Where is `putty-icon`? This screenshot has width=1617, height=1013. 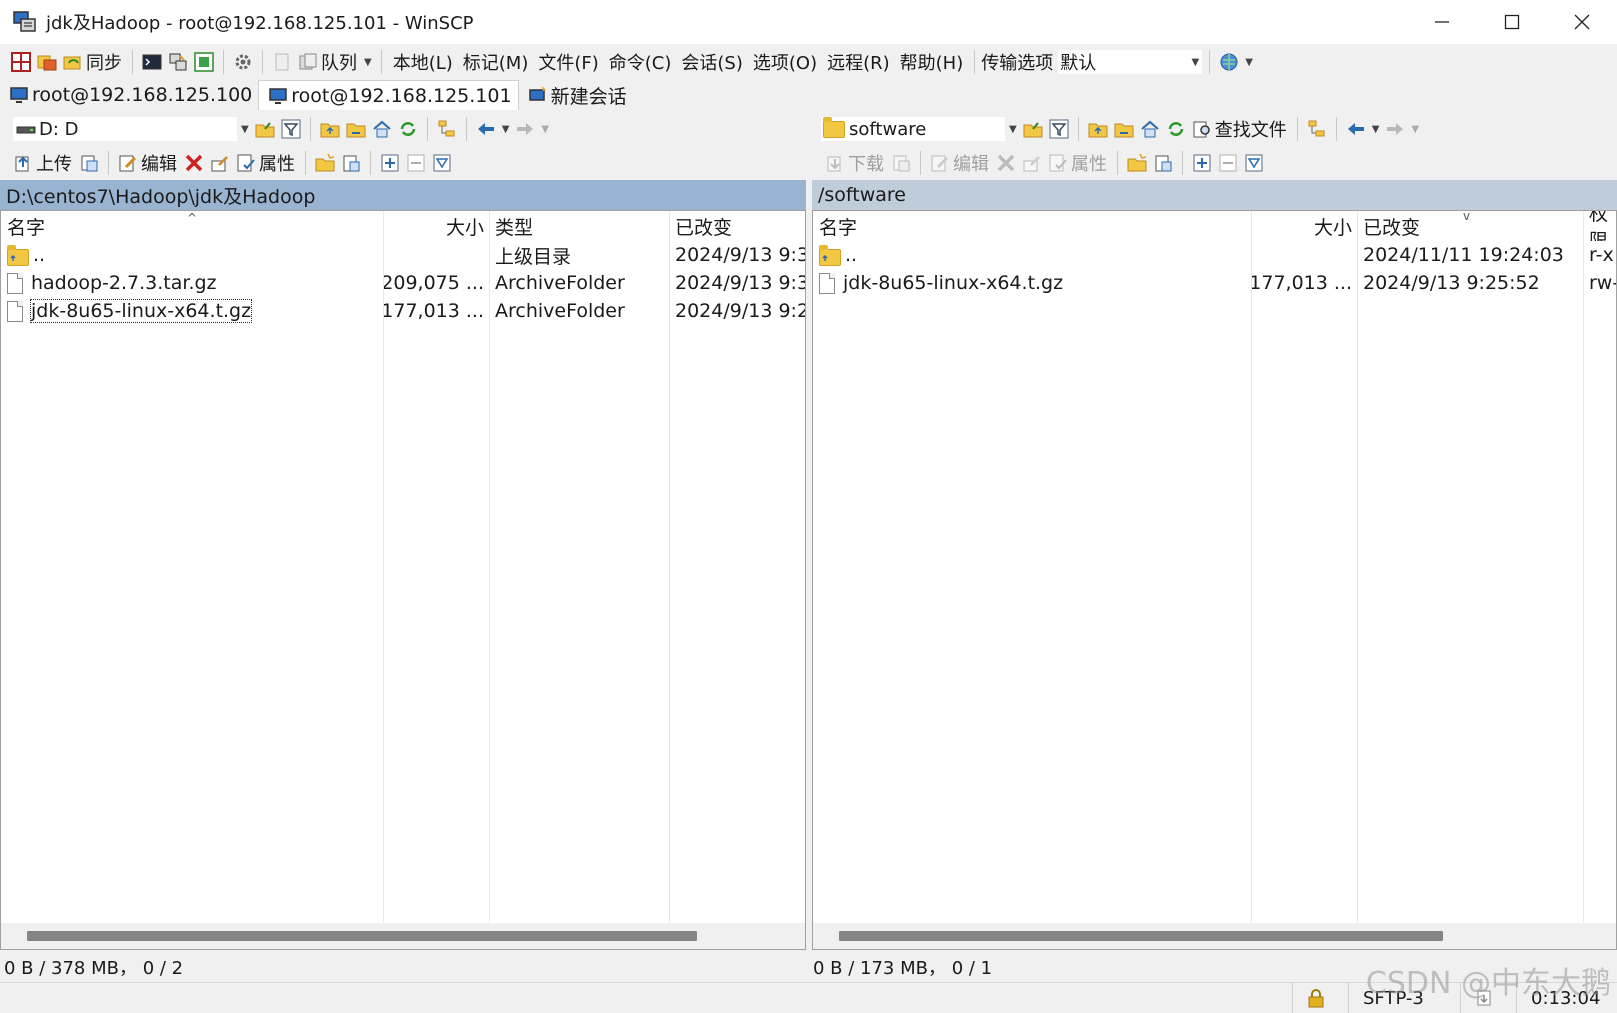 putty-icon is located at coordinates (178, 62).